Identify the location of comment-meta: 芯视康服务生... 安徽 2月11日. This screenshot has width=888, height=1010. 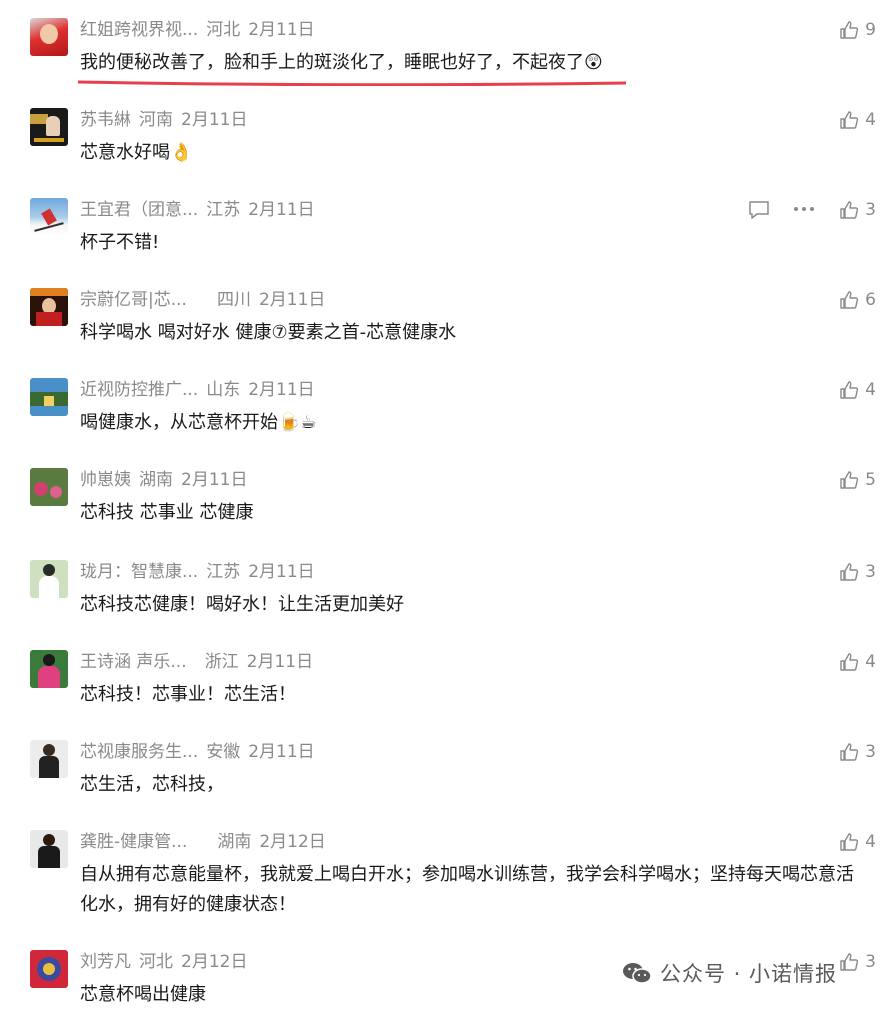
(197, 752).